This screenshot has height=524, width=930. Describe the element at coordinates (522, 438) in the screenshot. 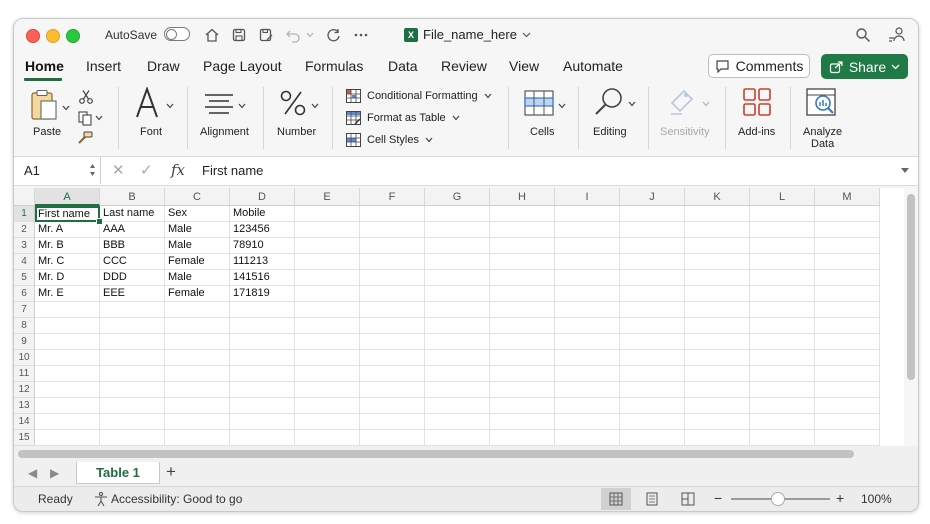

I see `cell-h15` at that location.